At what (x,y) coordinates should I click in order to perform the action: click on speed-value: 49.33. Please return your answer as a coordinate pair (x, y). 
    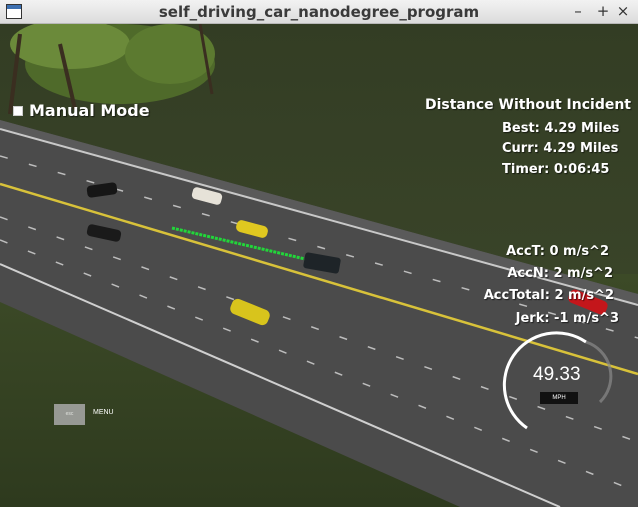
    Looking at the image, I should click on (557, 374).